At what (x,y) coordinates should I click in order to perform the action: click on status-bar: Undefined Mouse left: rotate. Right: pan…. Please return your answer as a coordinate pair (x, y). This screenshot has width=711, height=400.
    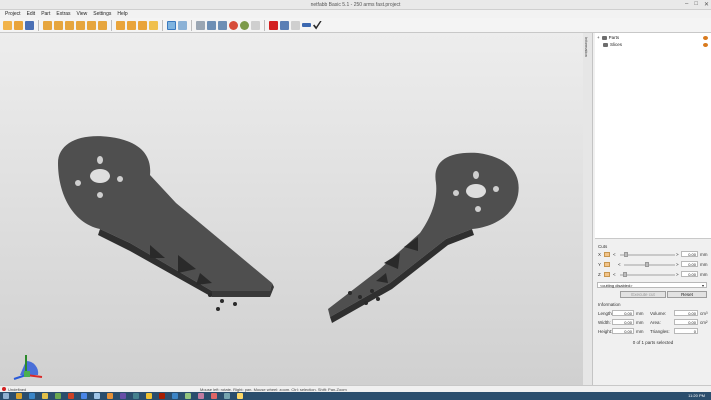
    Looking at the image, I should click on (355, 388).